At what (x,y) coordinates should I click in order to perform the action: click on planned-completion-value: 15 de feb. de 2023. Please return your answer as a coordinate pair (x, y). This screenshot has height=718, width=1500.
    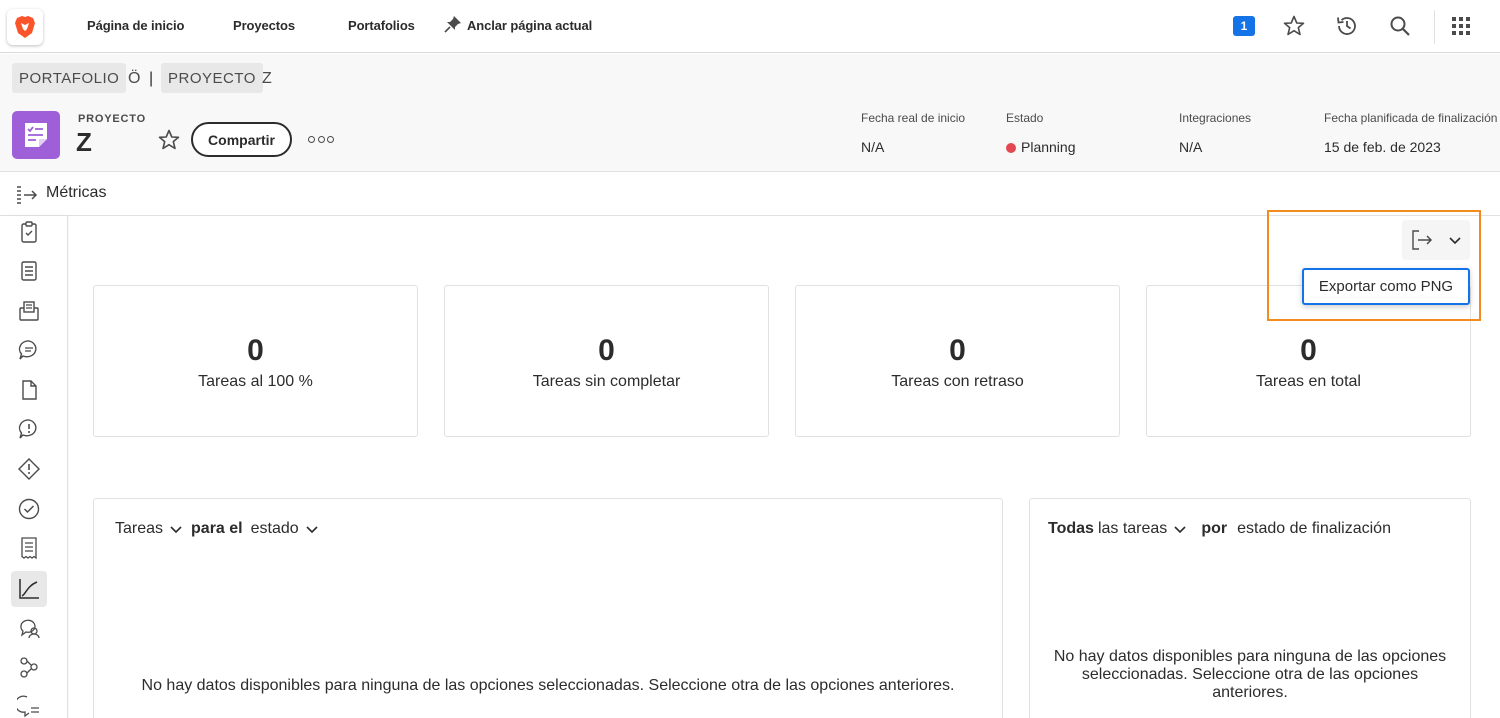
    Looking at the image, I should click on (1382, 147).